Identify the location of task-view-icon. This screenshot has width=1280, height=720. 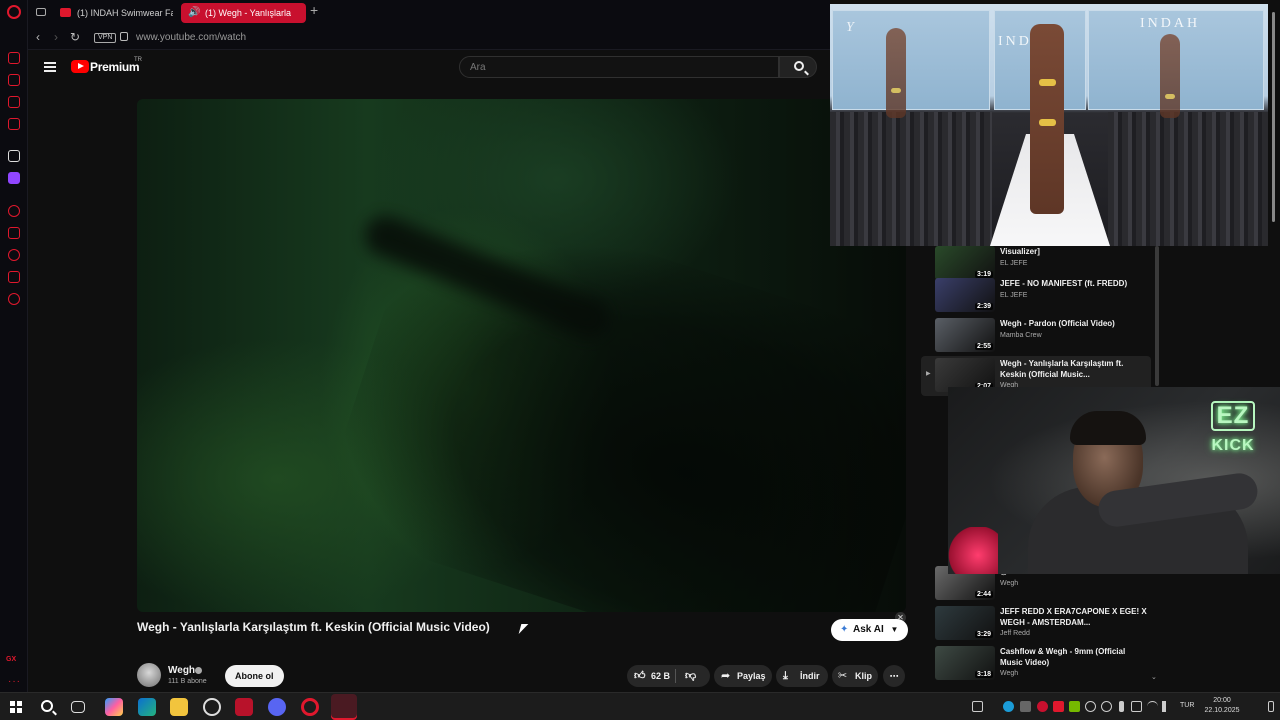
(78, 707).